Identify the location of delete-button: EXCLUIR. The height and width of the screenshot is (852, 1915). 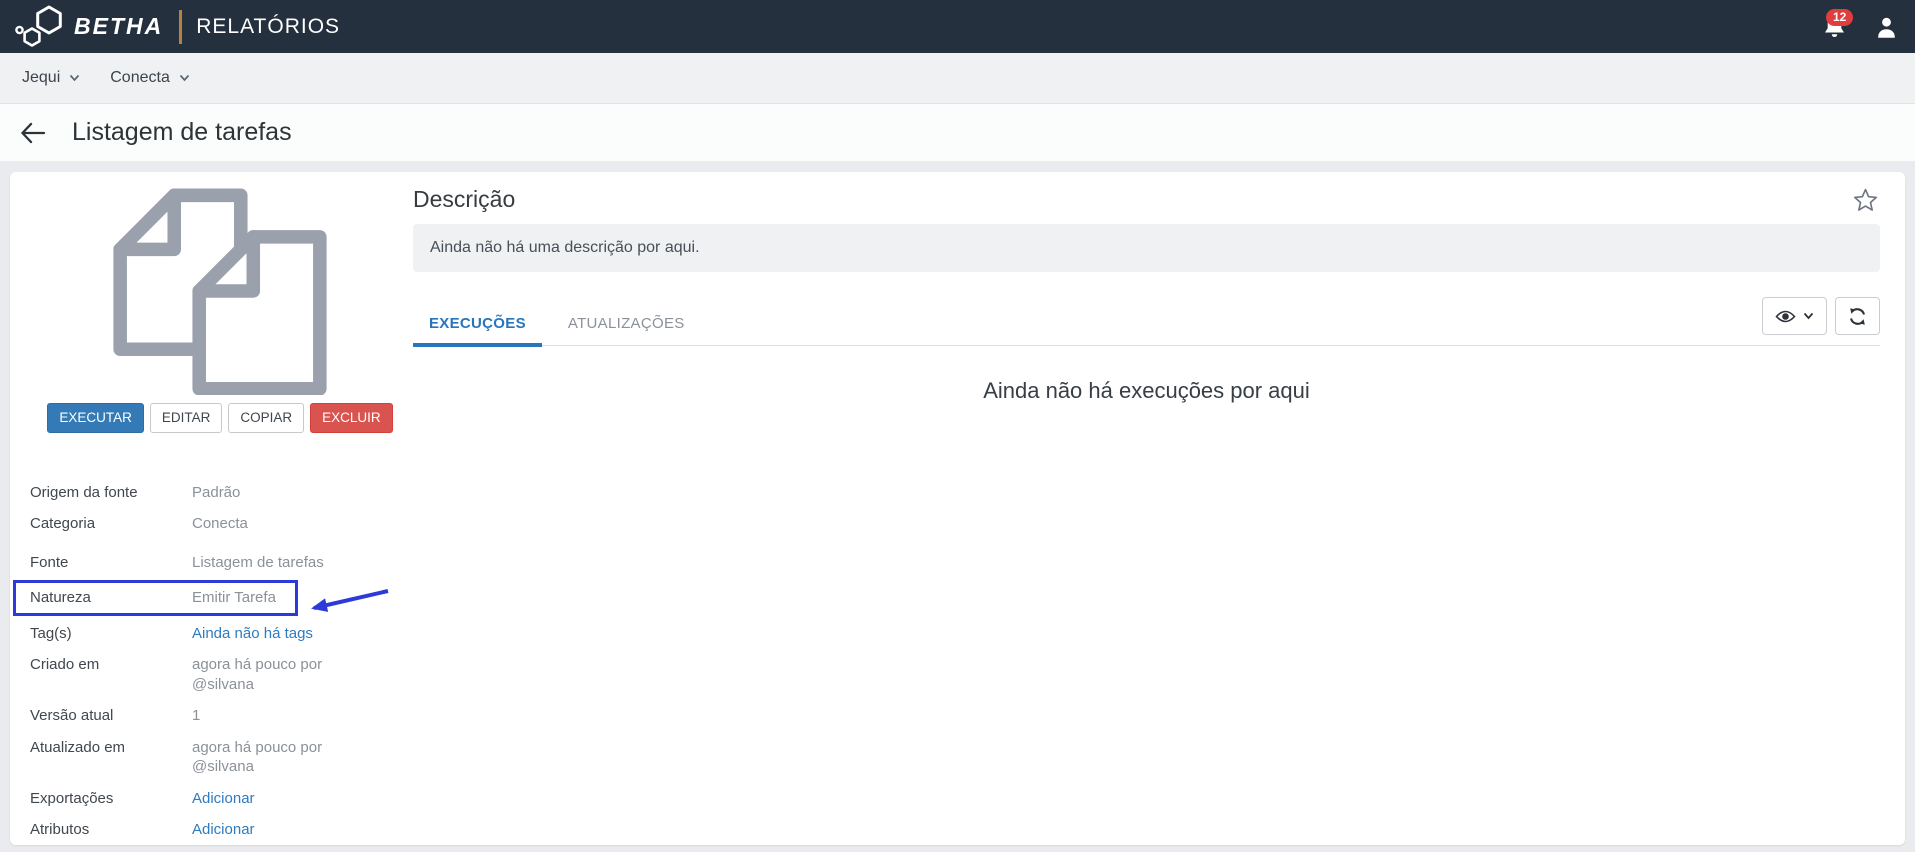
(351, 418).